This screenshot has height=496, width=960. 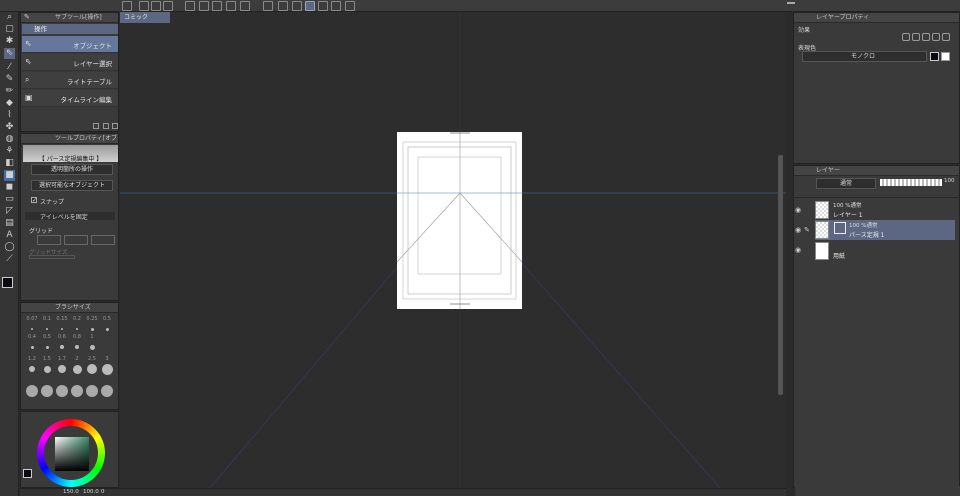 I want to click on status-value-3: 0, so click(x=103, y=492).